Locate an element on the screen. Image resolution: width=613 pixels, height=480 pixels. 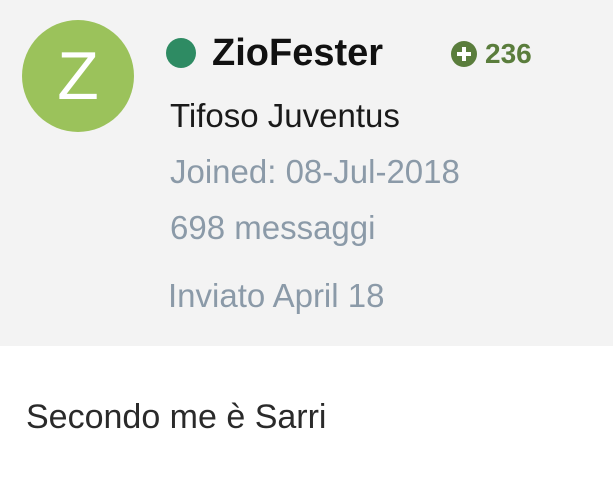
avatar: Z is located at coordinates (78, 76).